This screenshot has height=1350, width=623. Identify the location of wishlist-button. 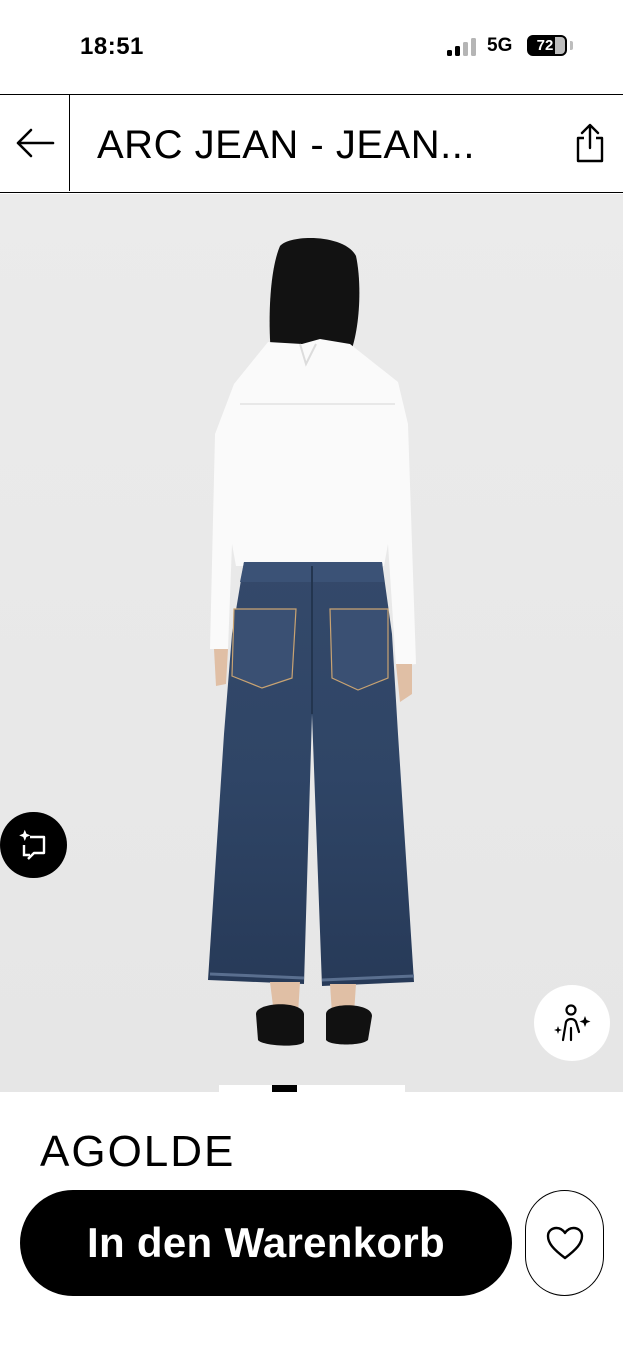
(564, 1243).